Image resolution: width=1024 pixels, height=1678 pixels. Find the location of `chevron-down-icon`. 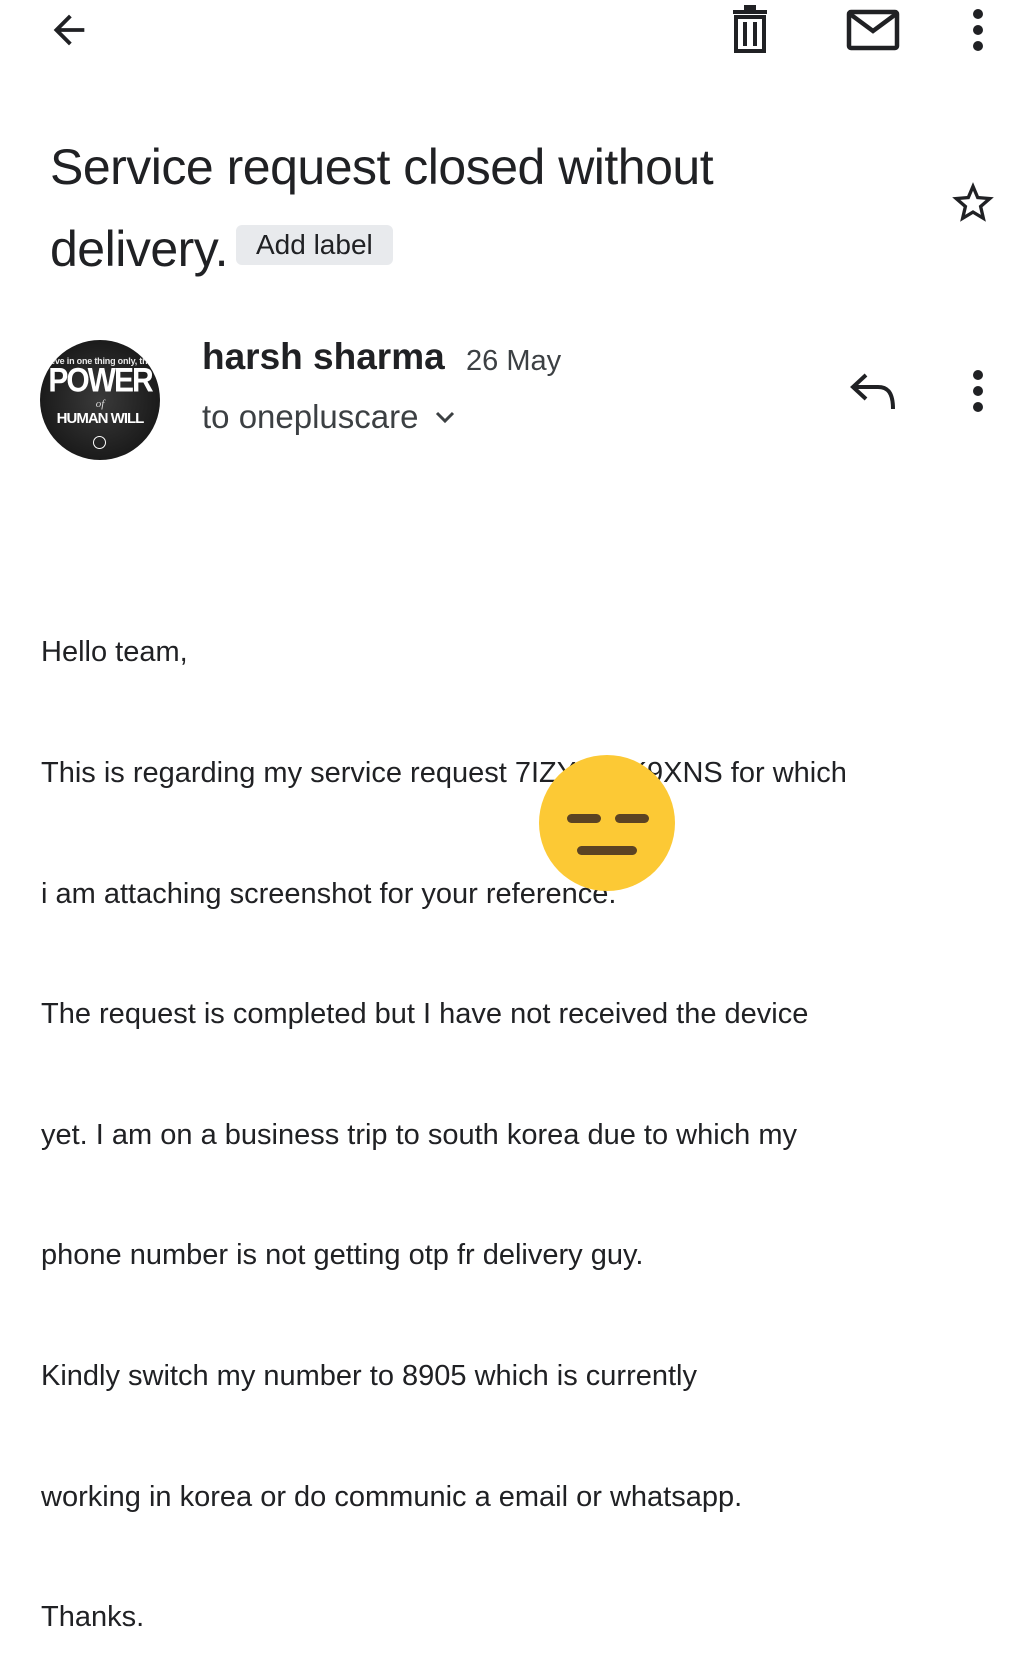

chevron-down-icon is located at coordinates (445, 417).